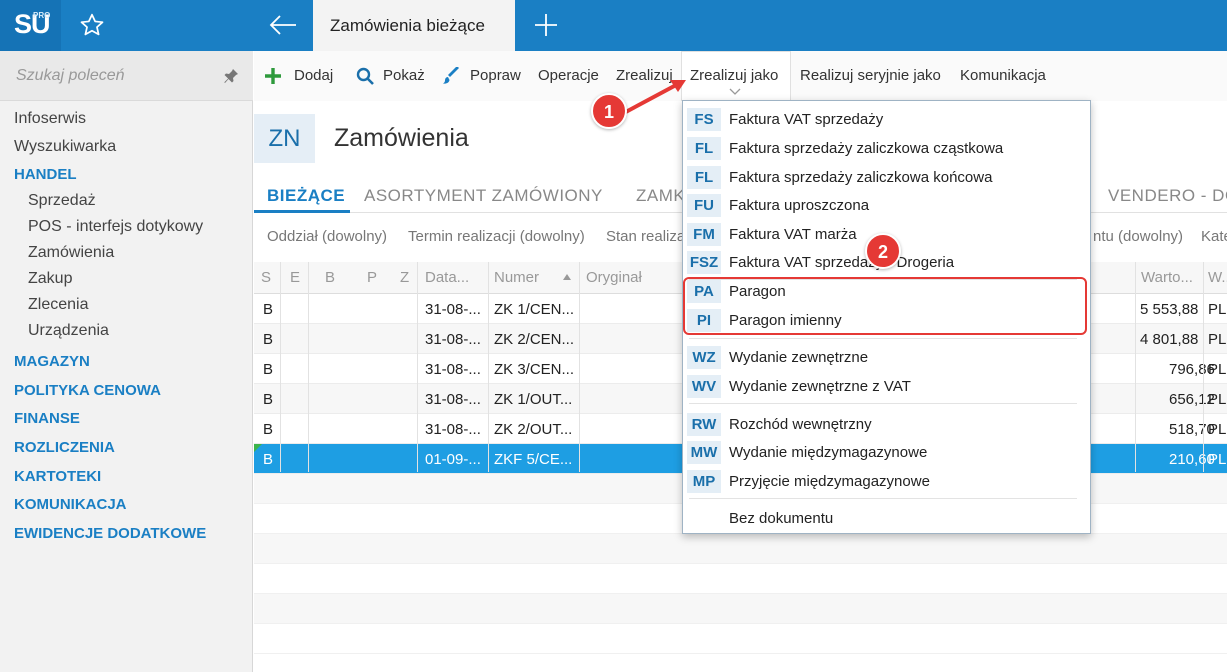 This screenshot has width=1227, height=672. I want to click on sidebar-section-polityka-cenowa: POLITYKA CENOWA, so click(87, 390).